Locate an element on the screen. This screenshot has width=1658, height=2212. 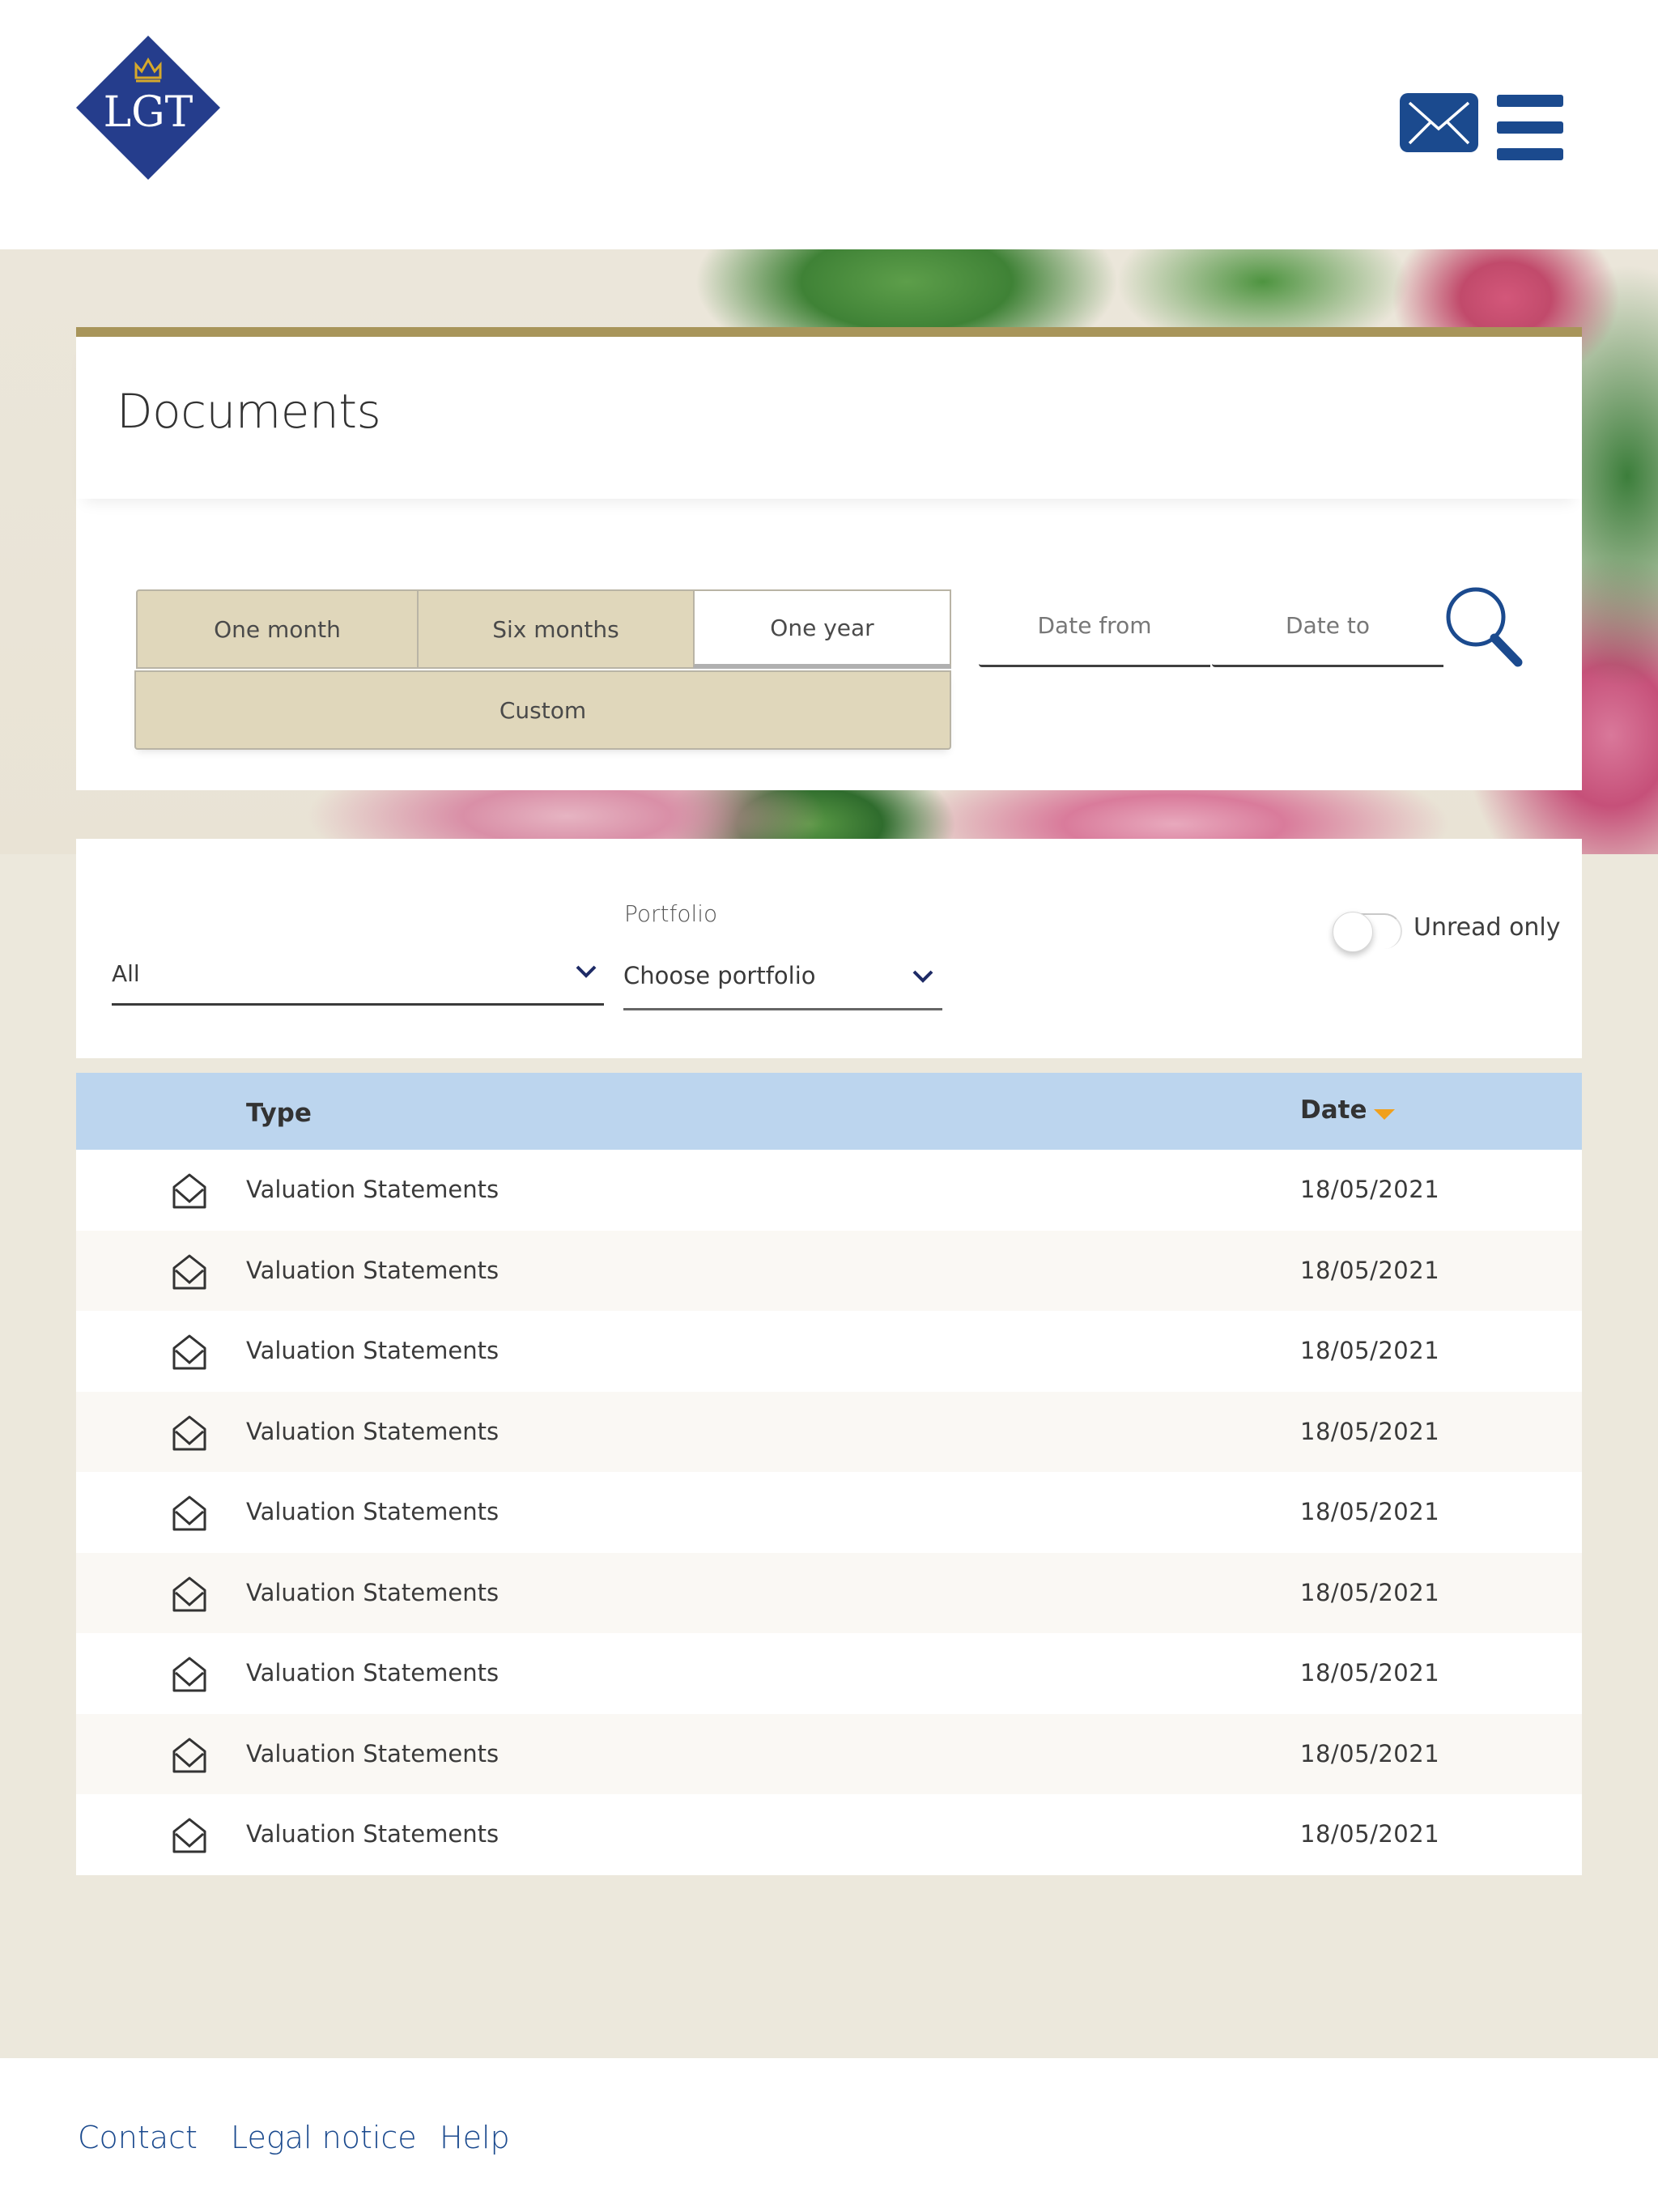
magnifier-icon is located at coordinates (1484, 627).